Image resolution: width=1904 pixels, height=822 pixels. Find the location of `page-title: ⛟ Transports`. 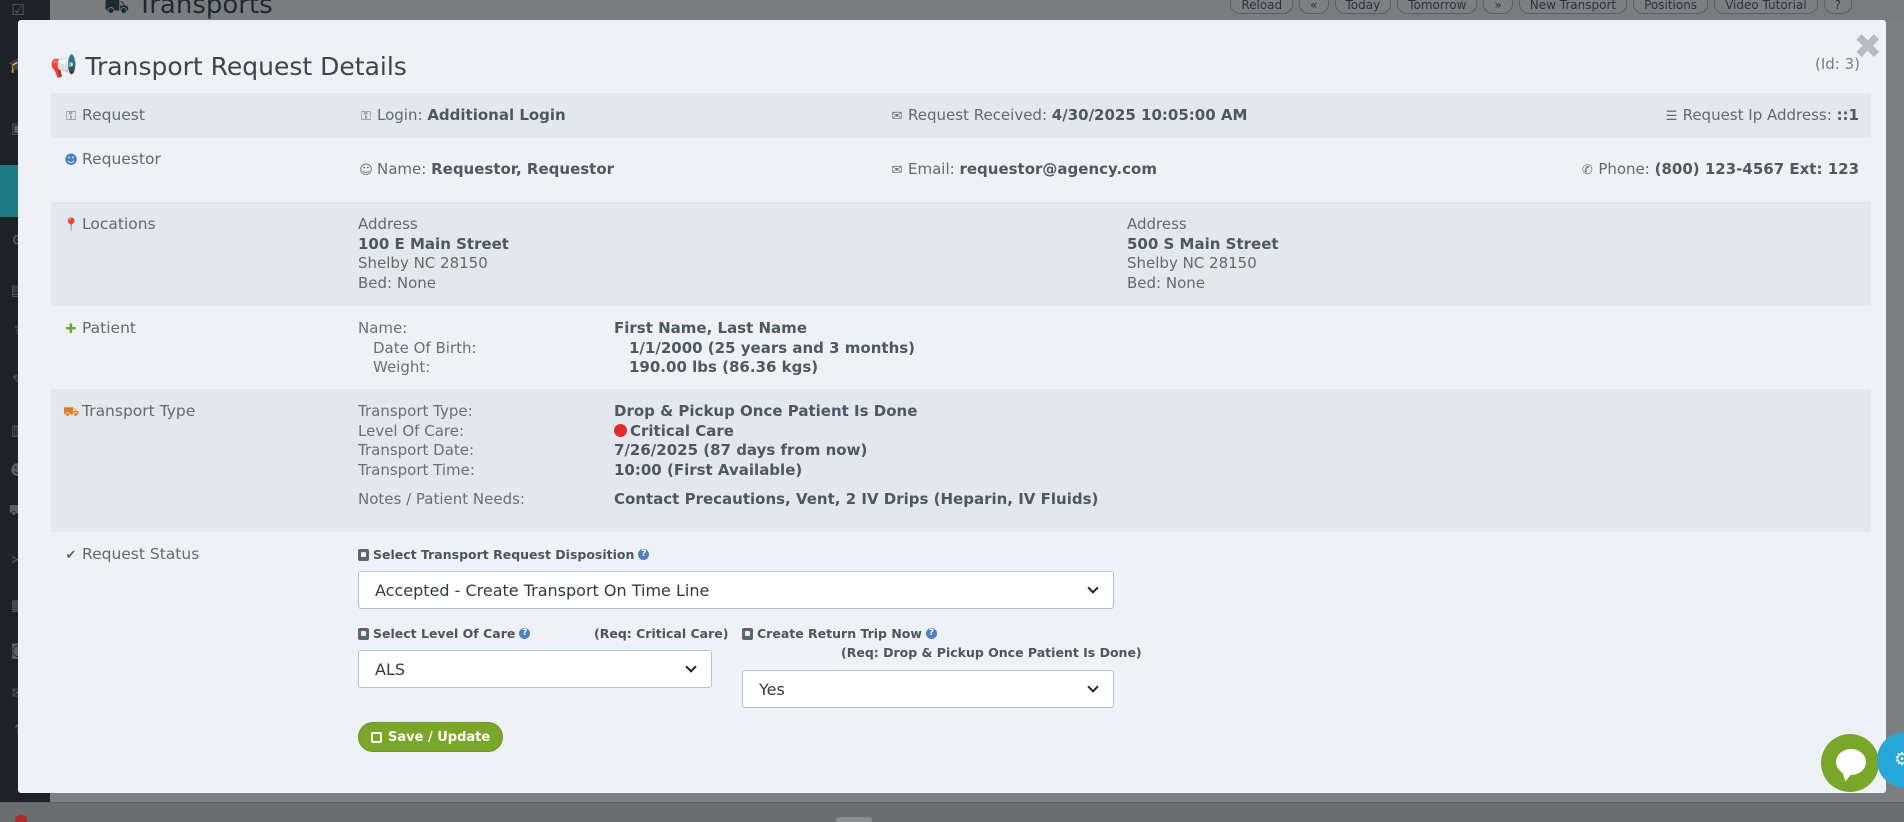

page-title: ⛟ Transports is located at coordinates (188, 10).